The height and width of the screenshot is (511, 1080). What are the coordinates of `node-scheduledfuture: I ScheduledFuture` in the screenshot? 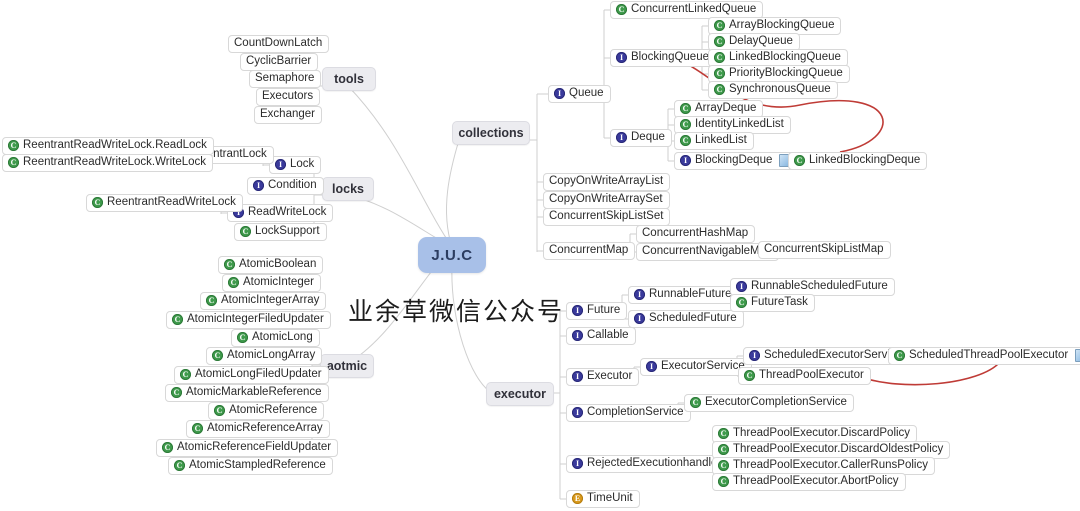 It's located at (686, 319).